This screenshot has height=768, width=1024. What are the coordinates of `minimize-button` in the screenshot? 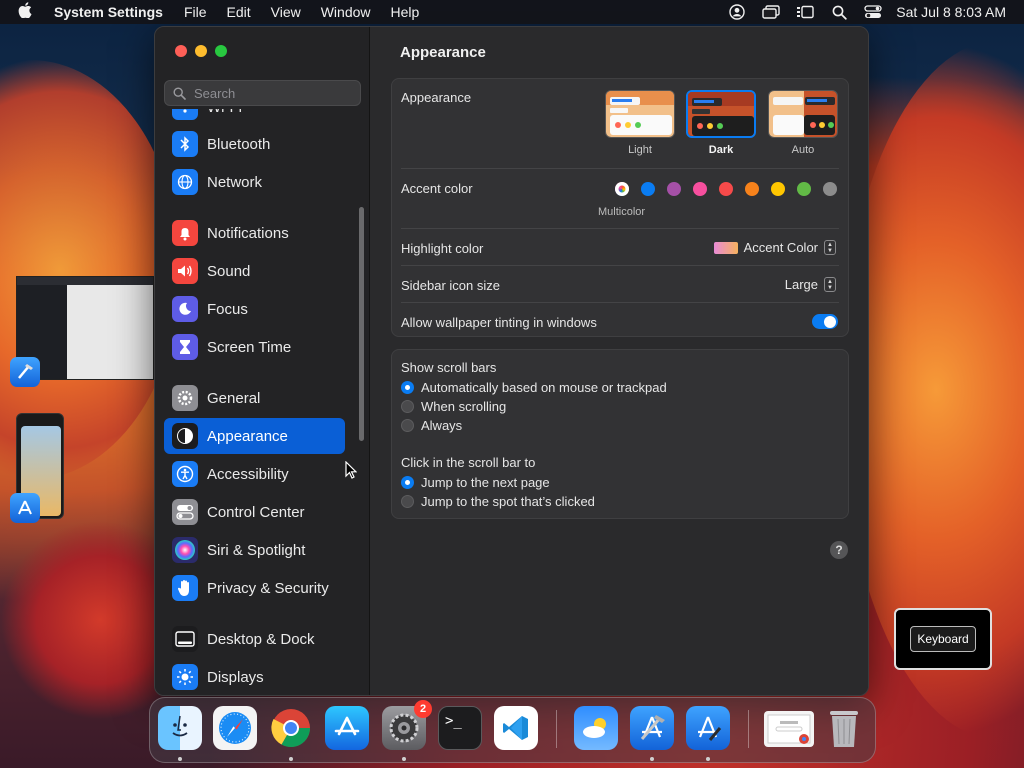 It's located at (201, 51).